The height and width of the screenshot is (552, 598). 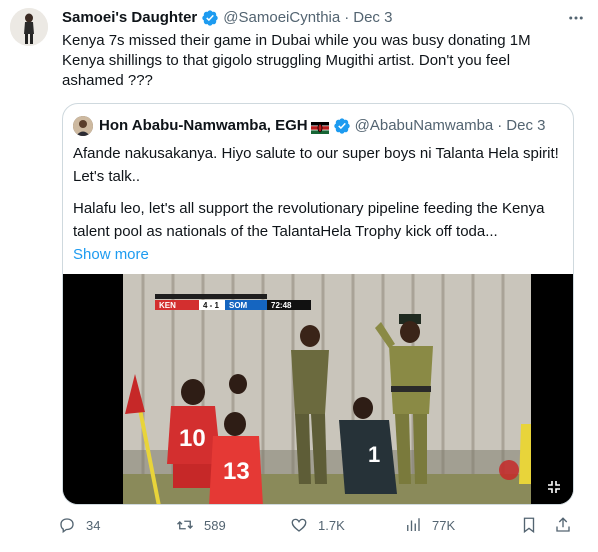 I want to click on views-chart-icon, so click(x=413, y=524).